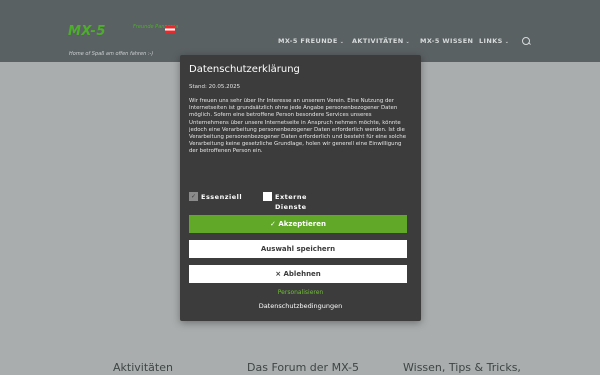 The width and height of the screenshot is (600, 375). I want to click on policy-date: Stand: 20.05.2025, so click(215, 87).